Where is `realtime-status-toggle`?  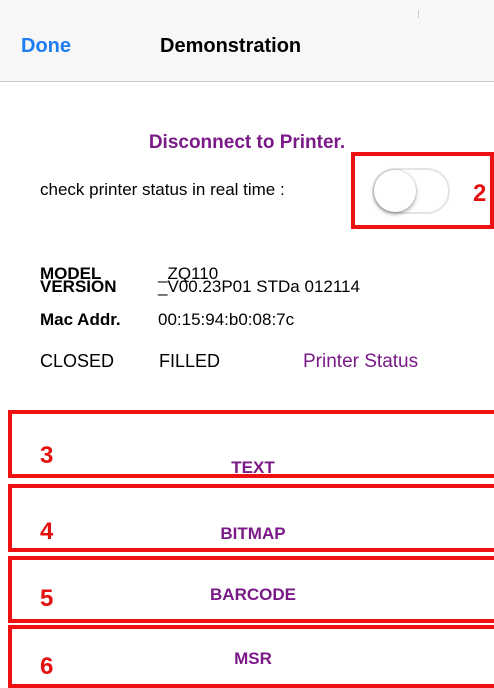 realtime-status-toggle is located at coordinates (411, 191).